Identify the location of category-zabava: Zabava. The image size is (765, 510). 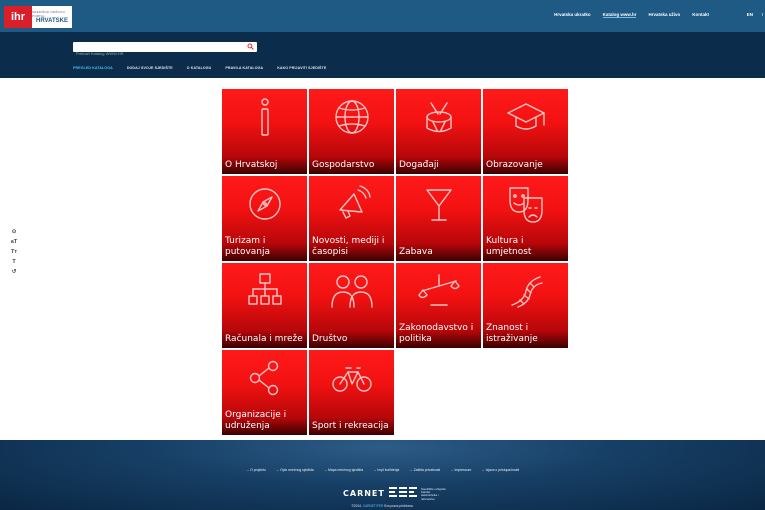
(438, 218).